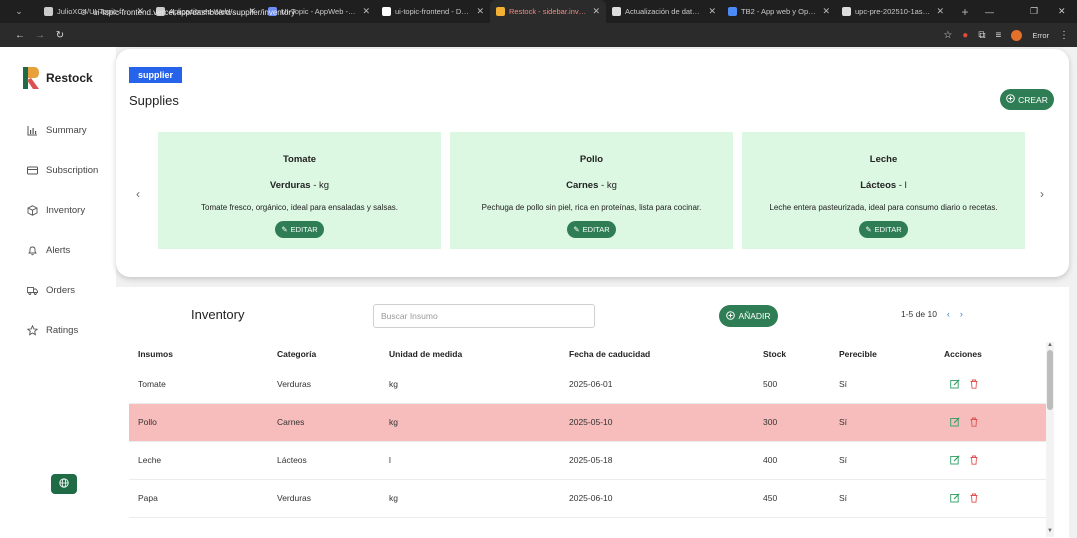 Image resolution: width=1077 pixels, height=538 pixels. Describe the element at coordinates (61, 290) in the screenshot. I see `sidebar-item-label: Orders` at that location.